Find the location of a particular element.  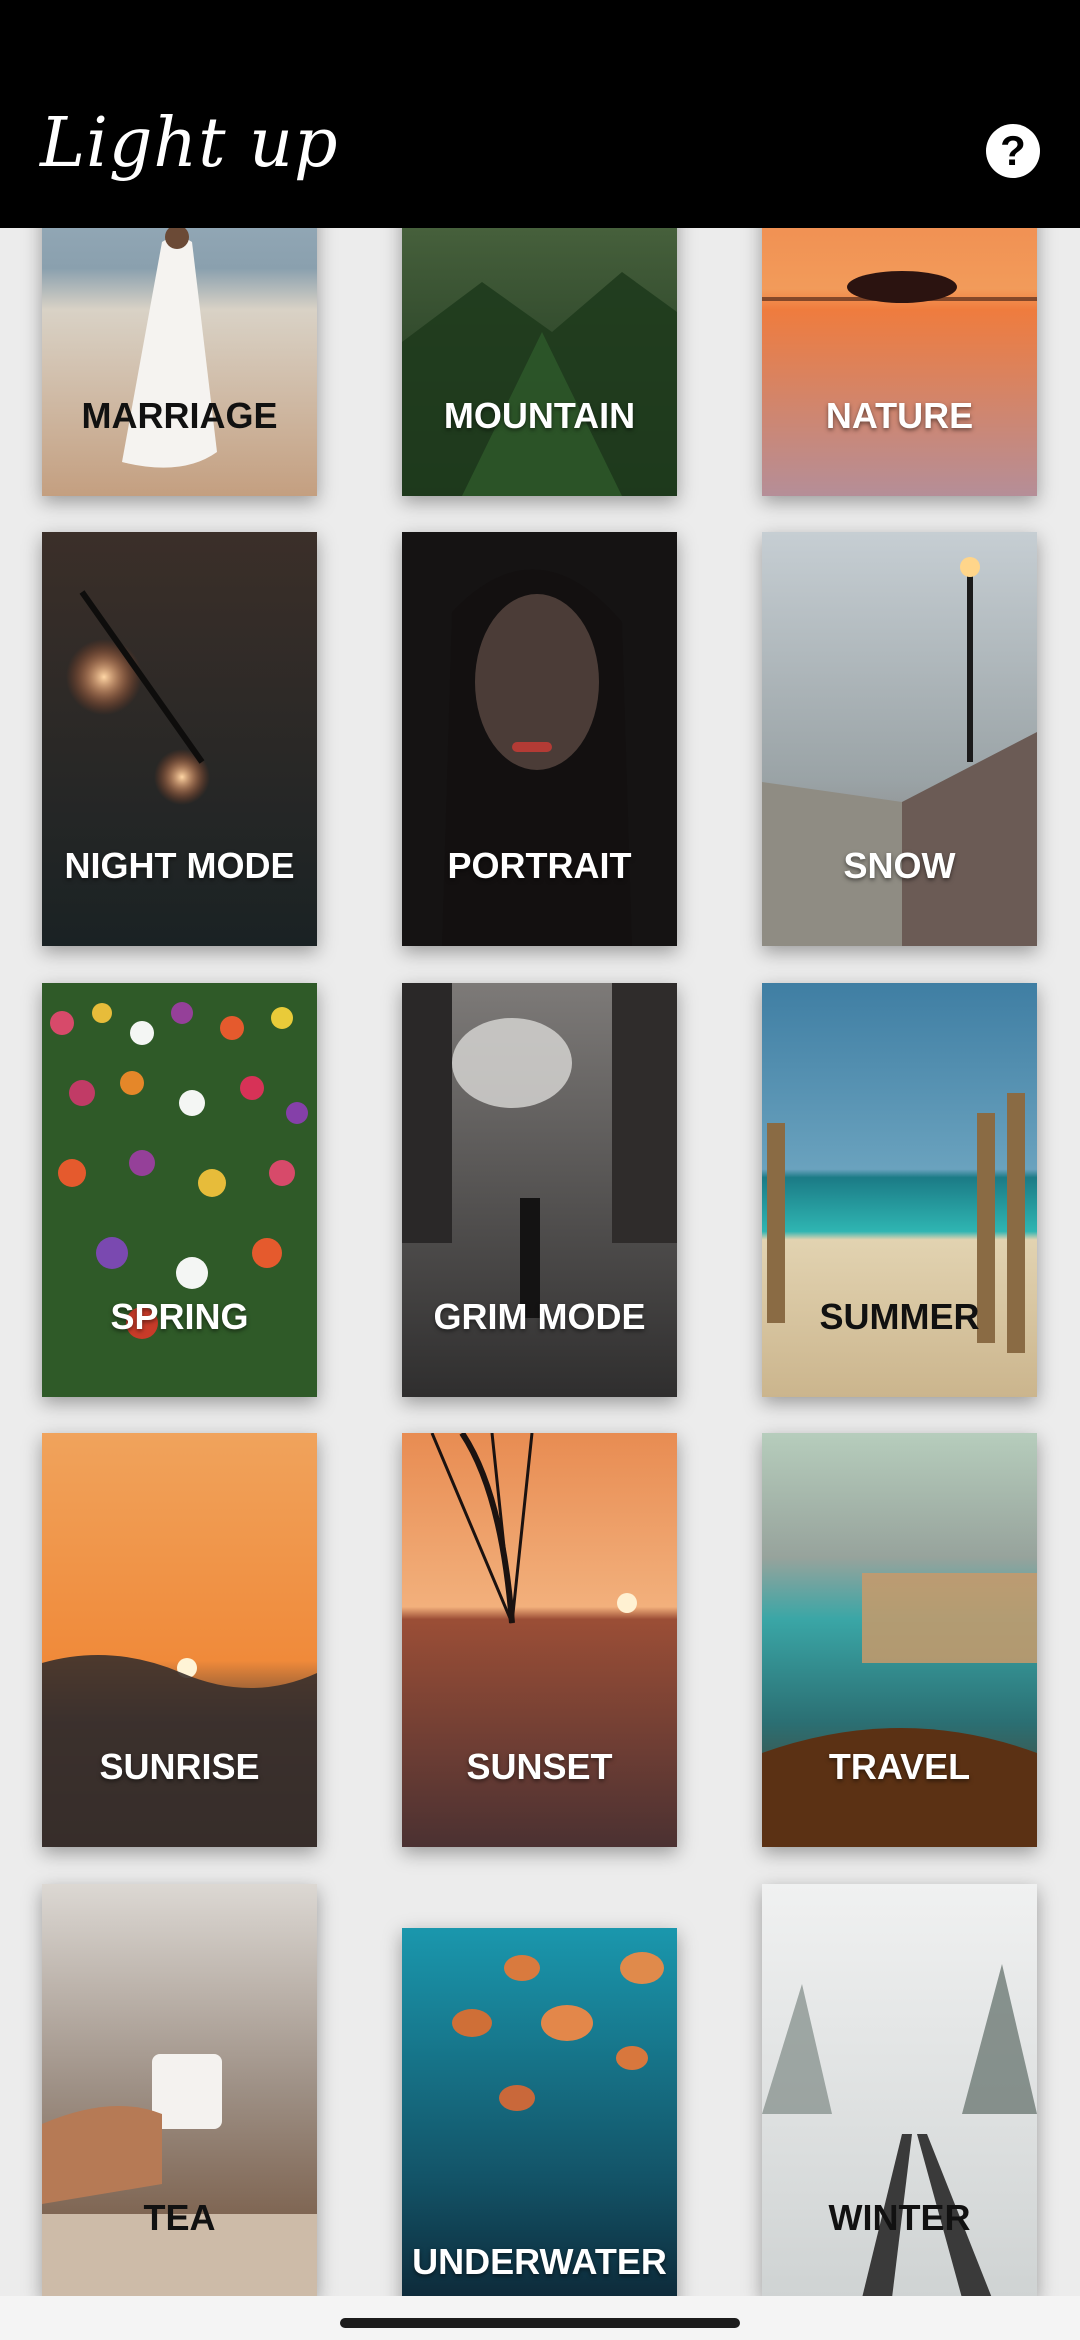

category-card-sunset: SUNSET is located at coordinates (539, 1640).